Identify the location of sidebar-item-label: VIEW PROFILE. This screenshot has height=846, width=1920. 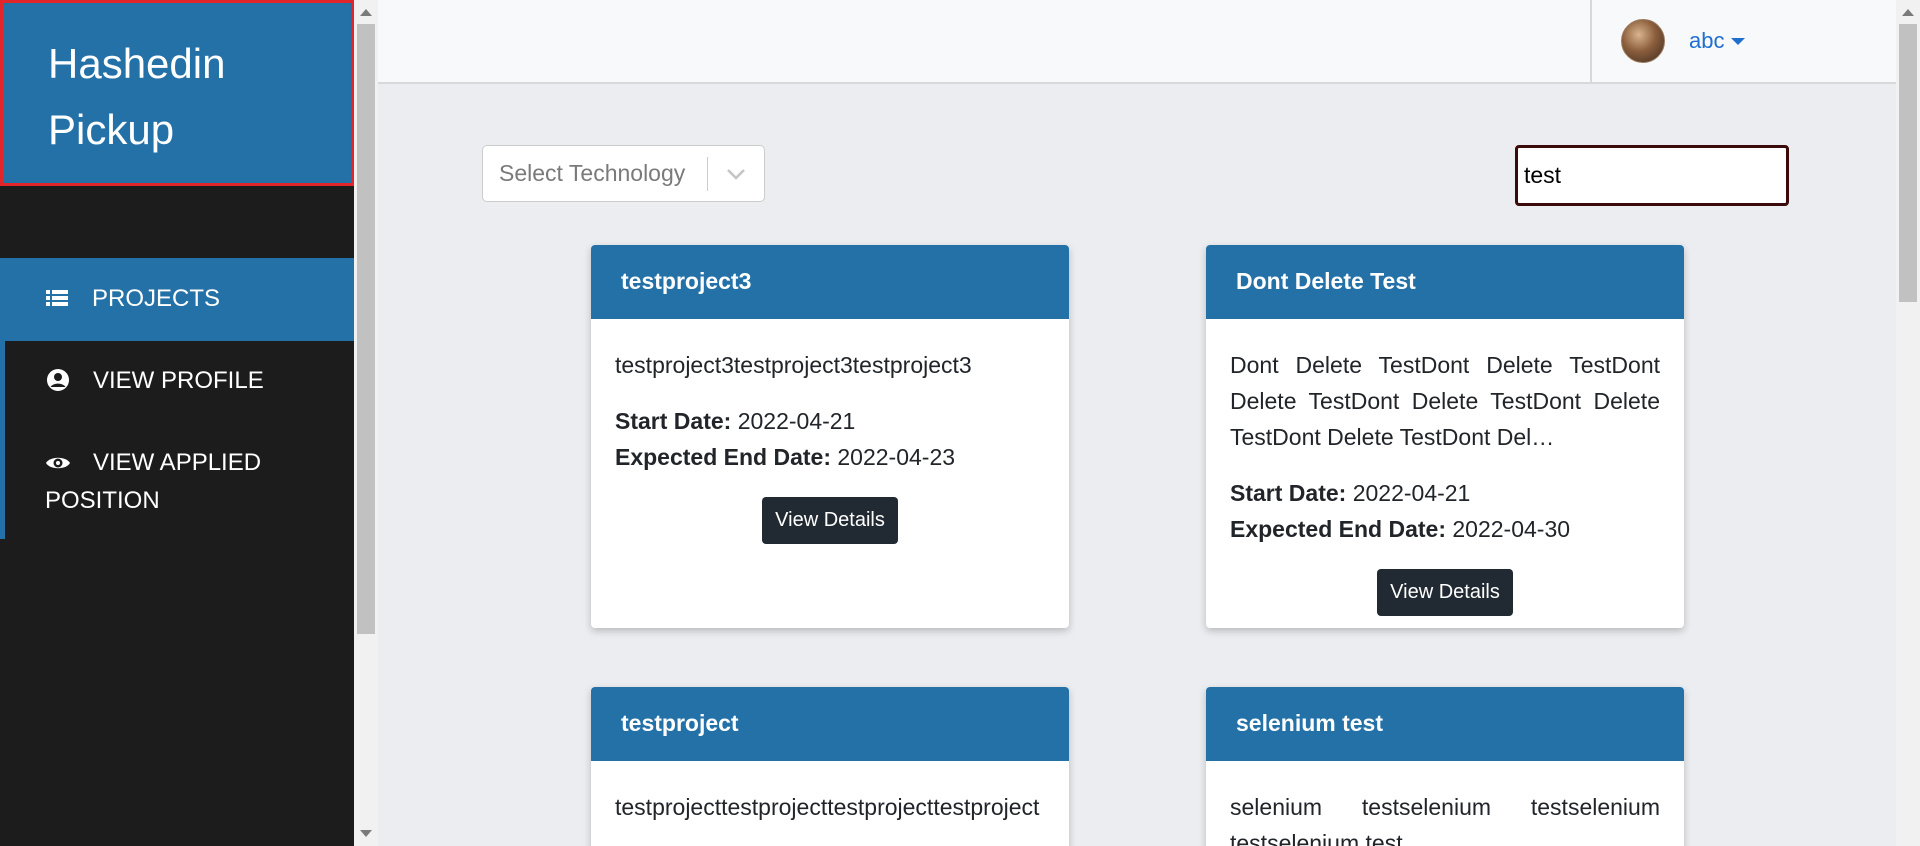
(178, 380).